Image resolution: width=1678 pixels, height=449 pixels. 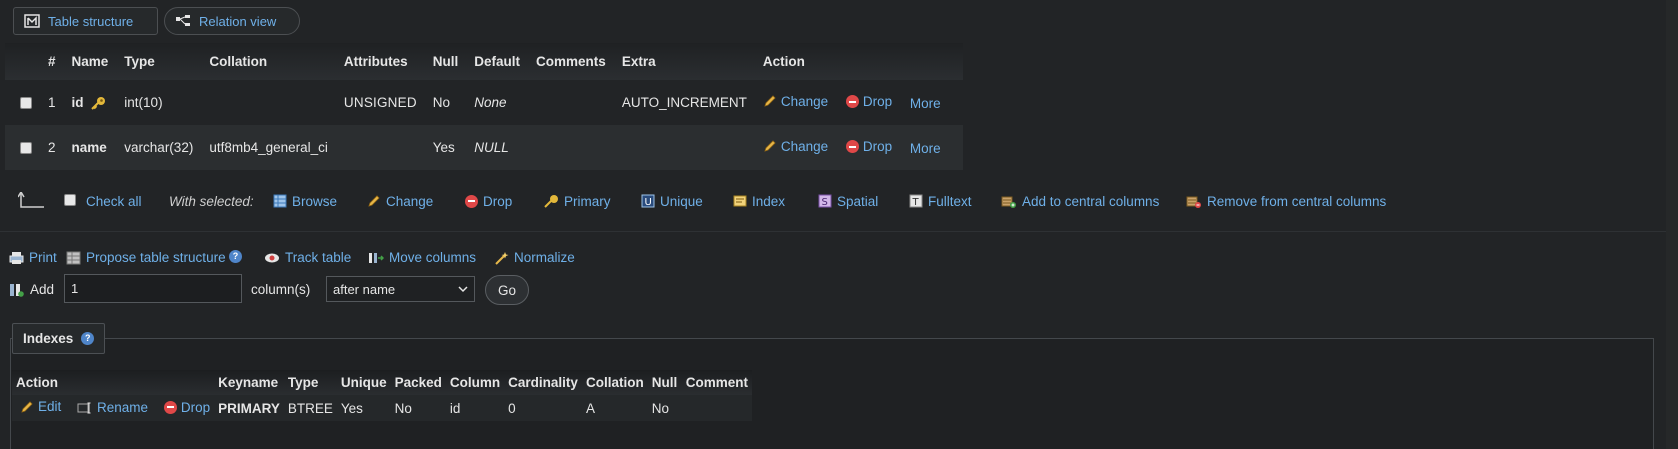 I want to click on row-num: 1, so click(x=52, y=102).